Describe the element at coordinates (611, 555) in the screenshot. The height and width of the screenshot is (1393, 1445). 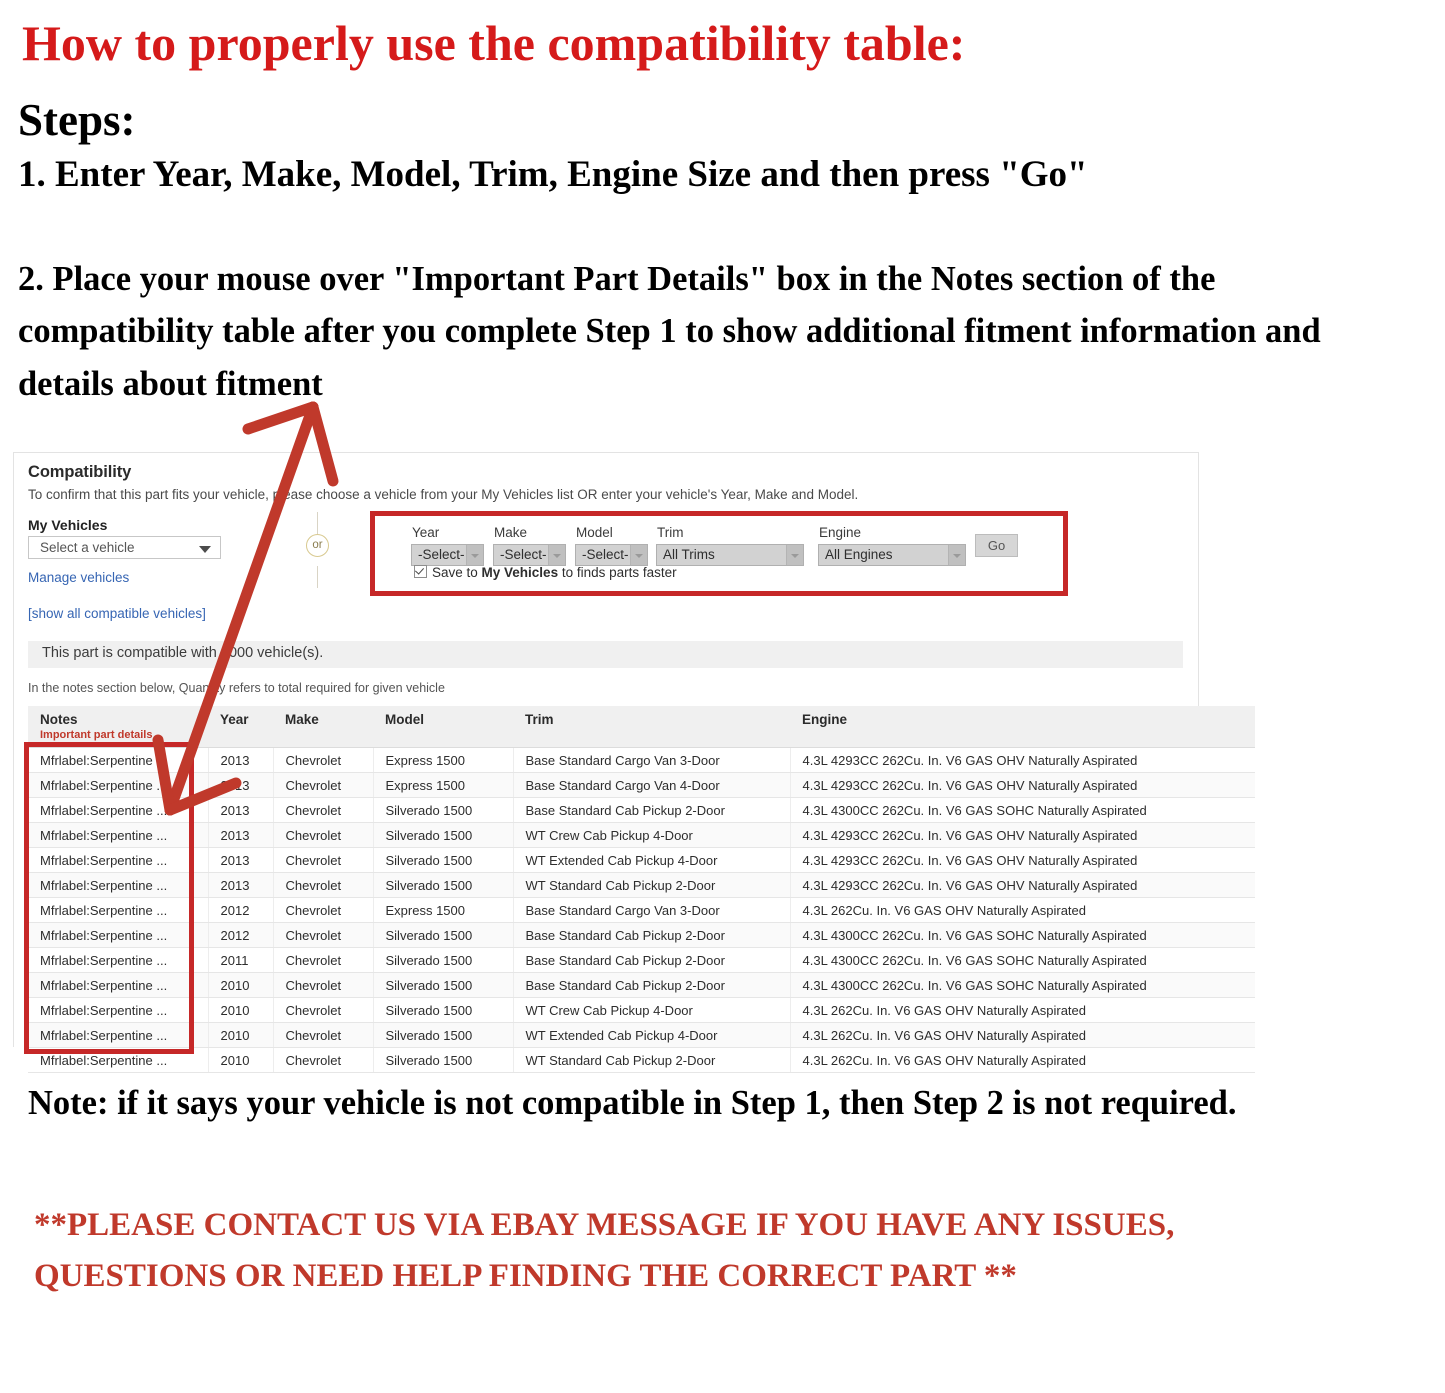
I see `model-select: -Select-` at that location.